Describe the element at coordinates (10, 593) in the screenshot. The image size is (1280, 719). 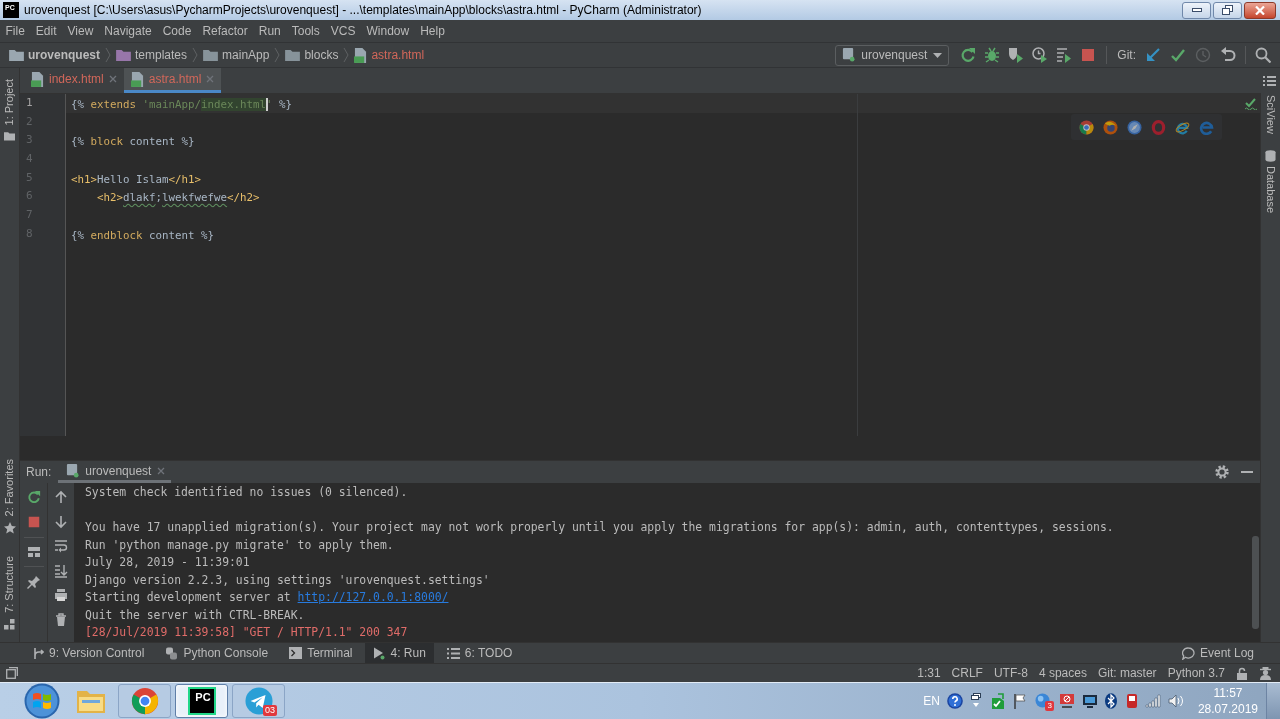
I see `tool-window-tab: 7: Structure` at that location.